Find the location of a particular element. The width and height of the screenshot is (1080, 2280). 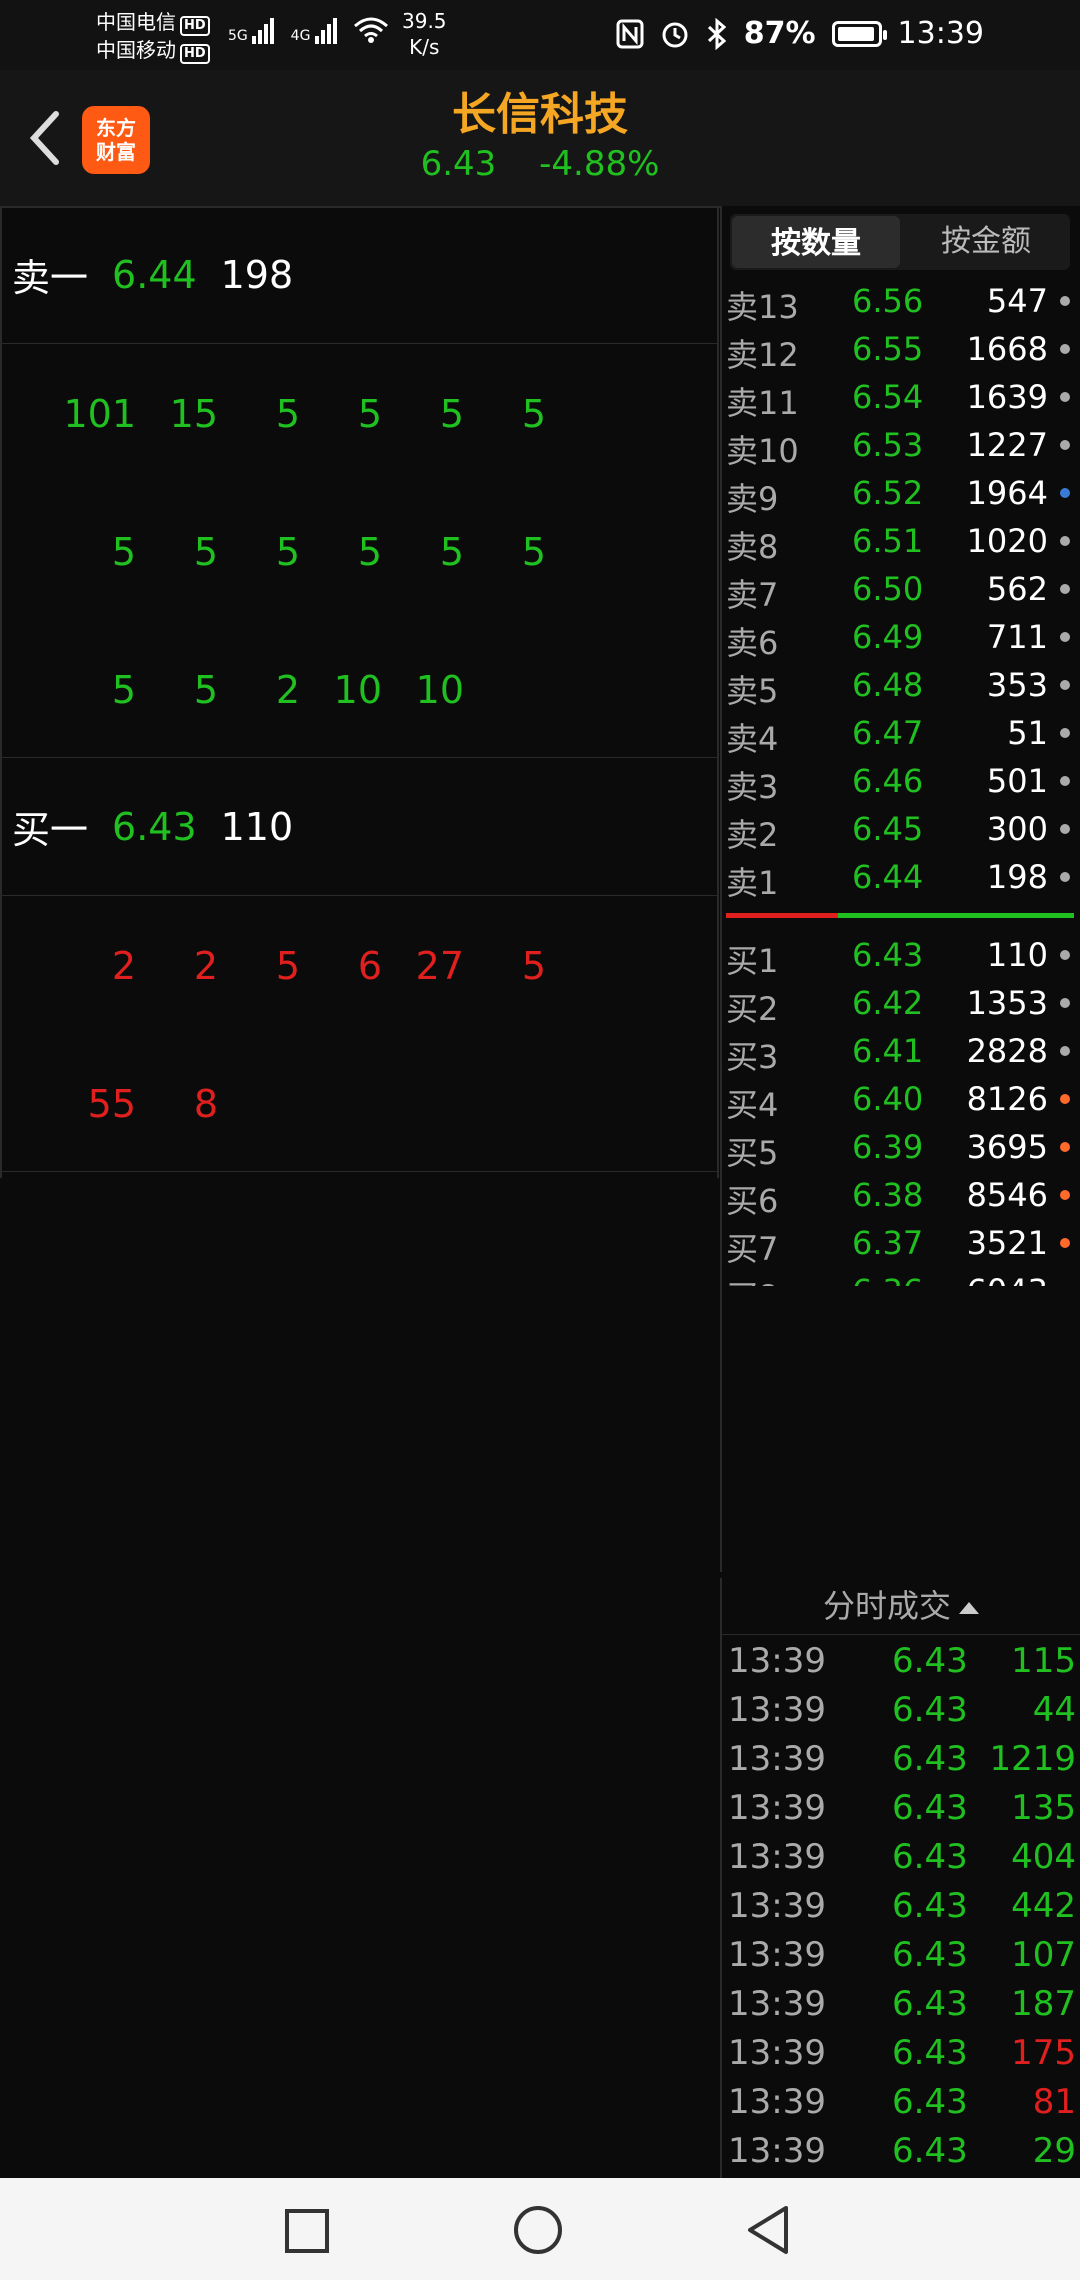

asks-level-label: 卖12 is located at coordinates (762, 355).